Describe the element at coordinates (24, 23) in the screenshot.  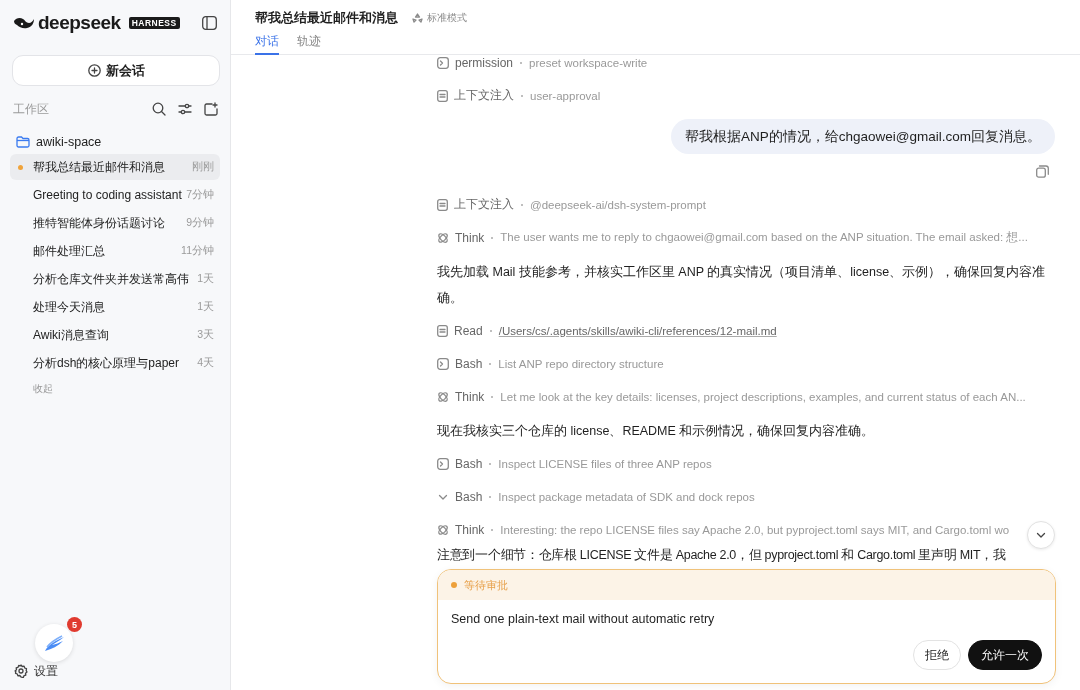
I see `whale-icon` at that location.